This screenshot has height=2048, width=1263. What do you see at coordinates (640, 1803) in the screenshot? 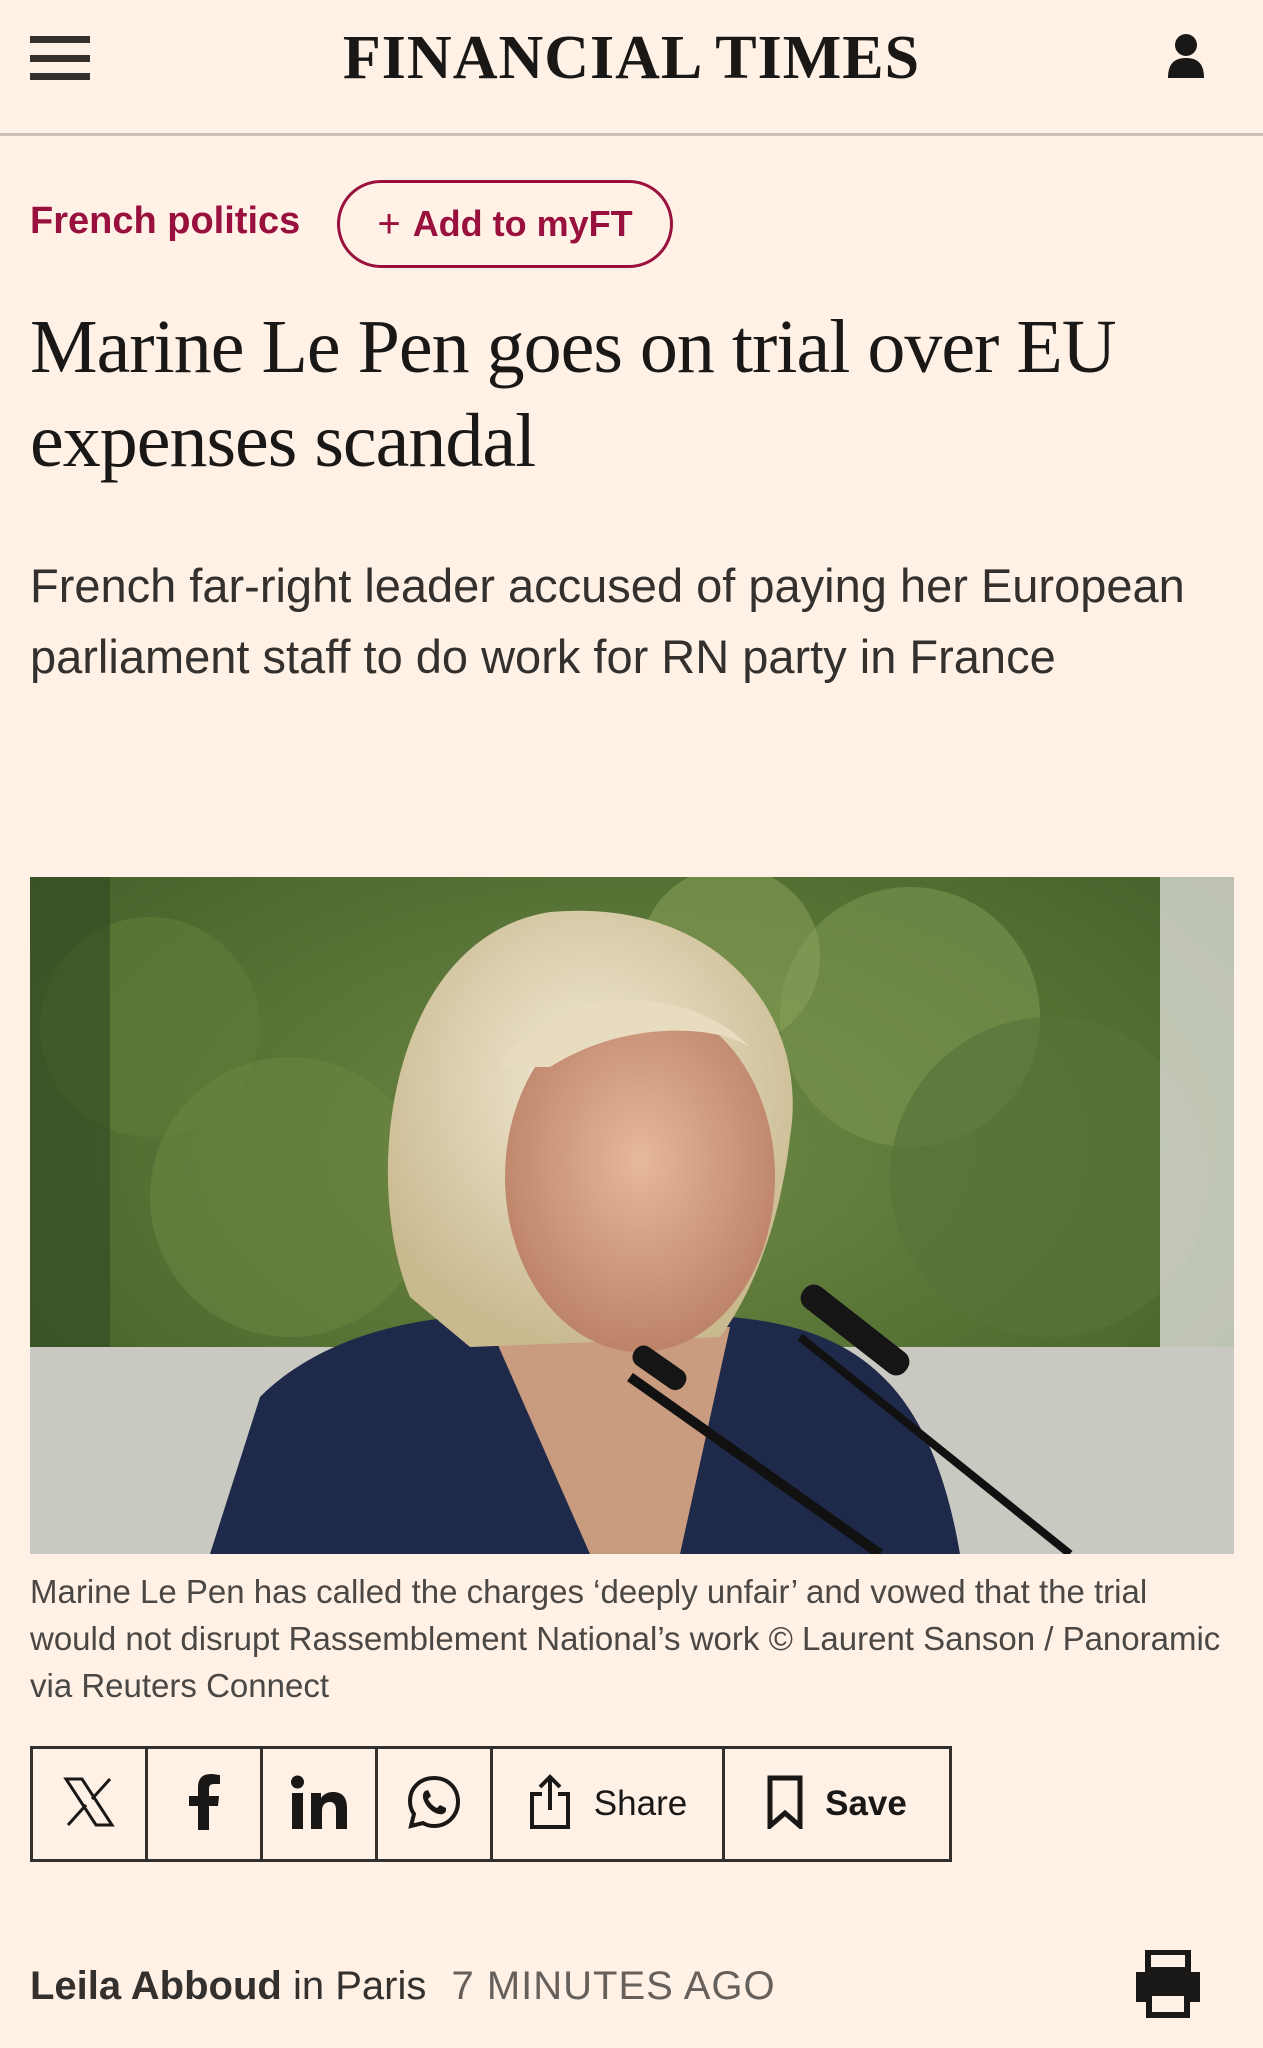
I see `share-label: Share` at bounding box center [640, 1803].